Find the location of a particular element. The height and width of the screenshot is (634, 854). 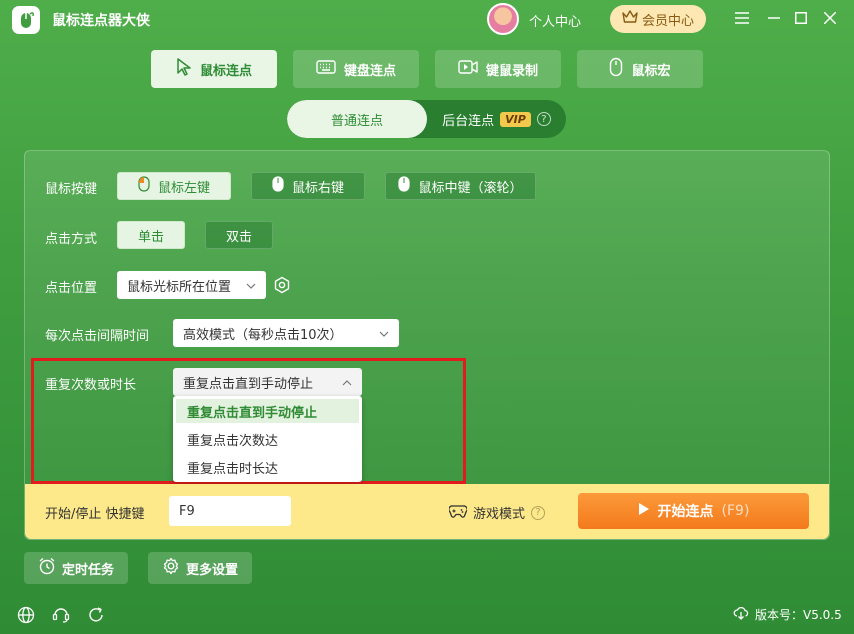

middle-button-option: 鼠标中键（滚轮） is located at coordinates (460, 186).